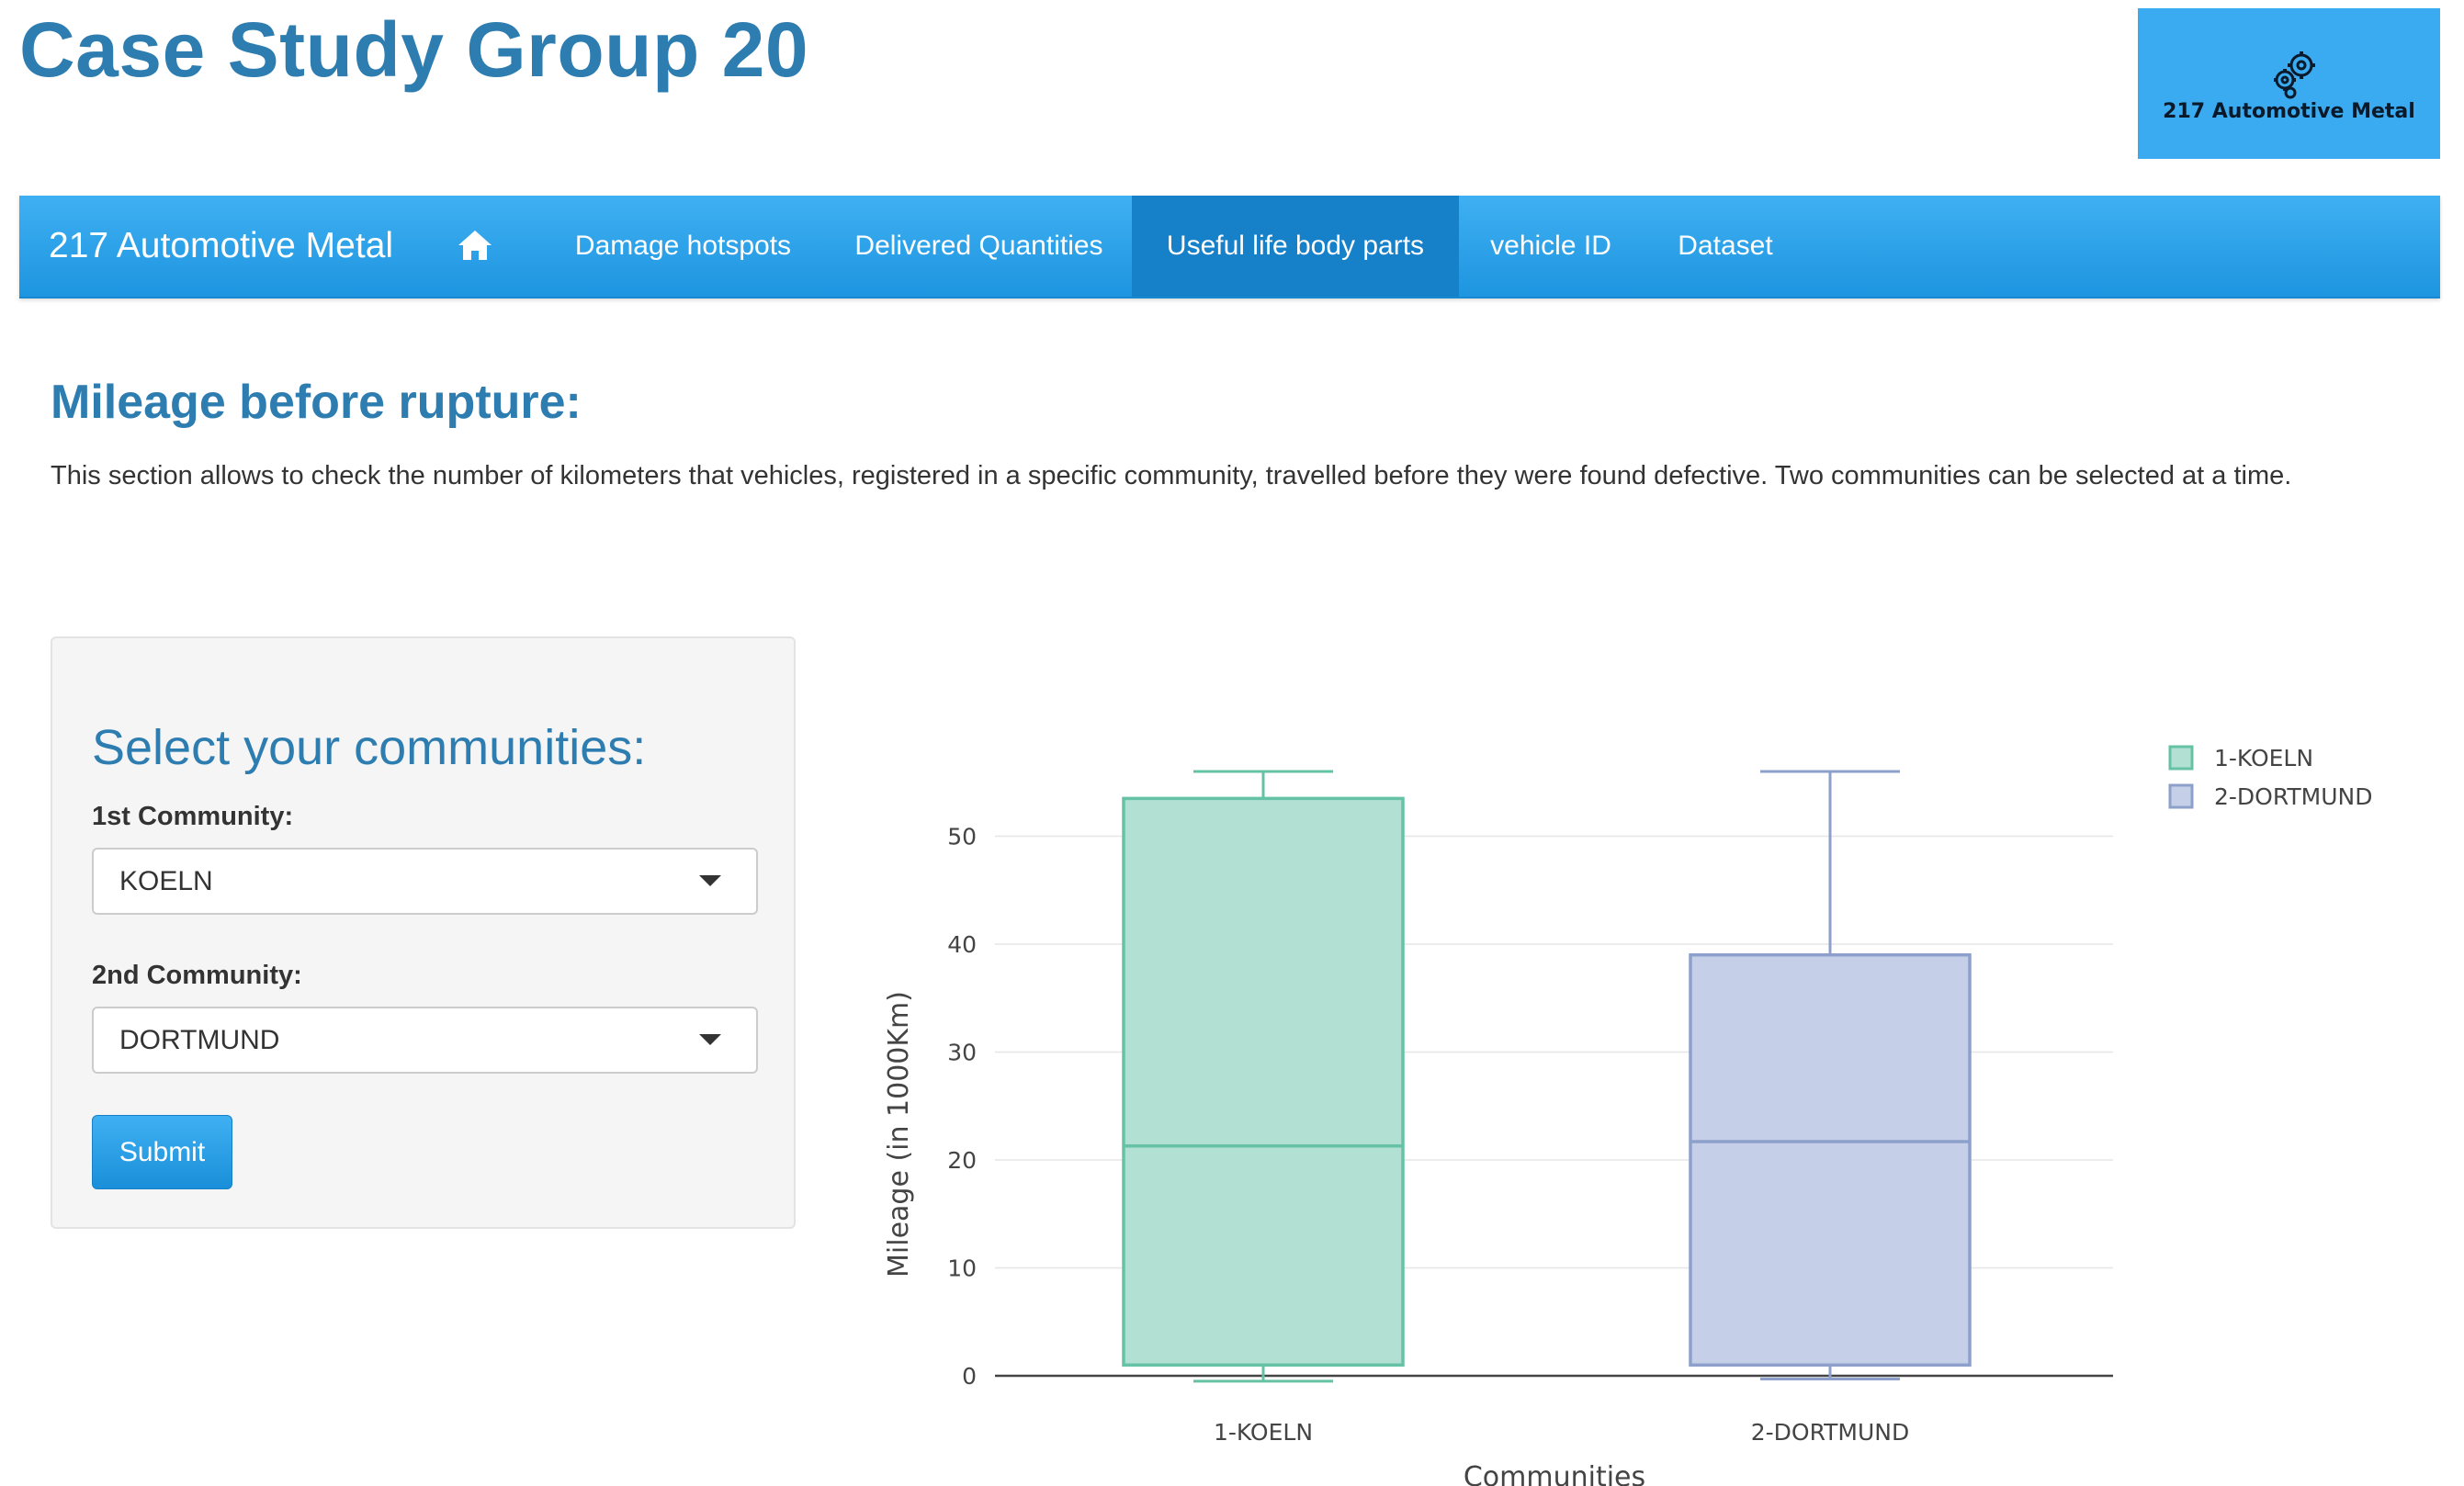  Describe the element at coordinates (962, 944) in the screenshot. I see `y-tick-label: 40` at that location.